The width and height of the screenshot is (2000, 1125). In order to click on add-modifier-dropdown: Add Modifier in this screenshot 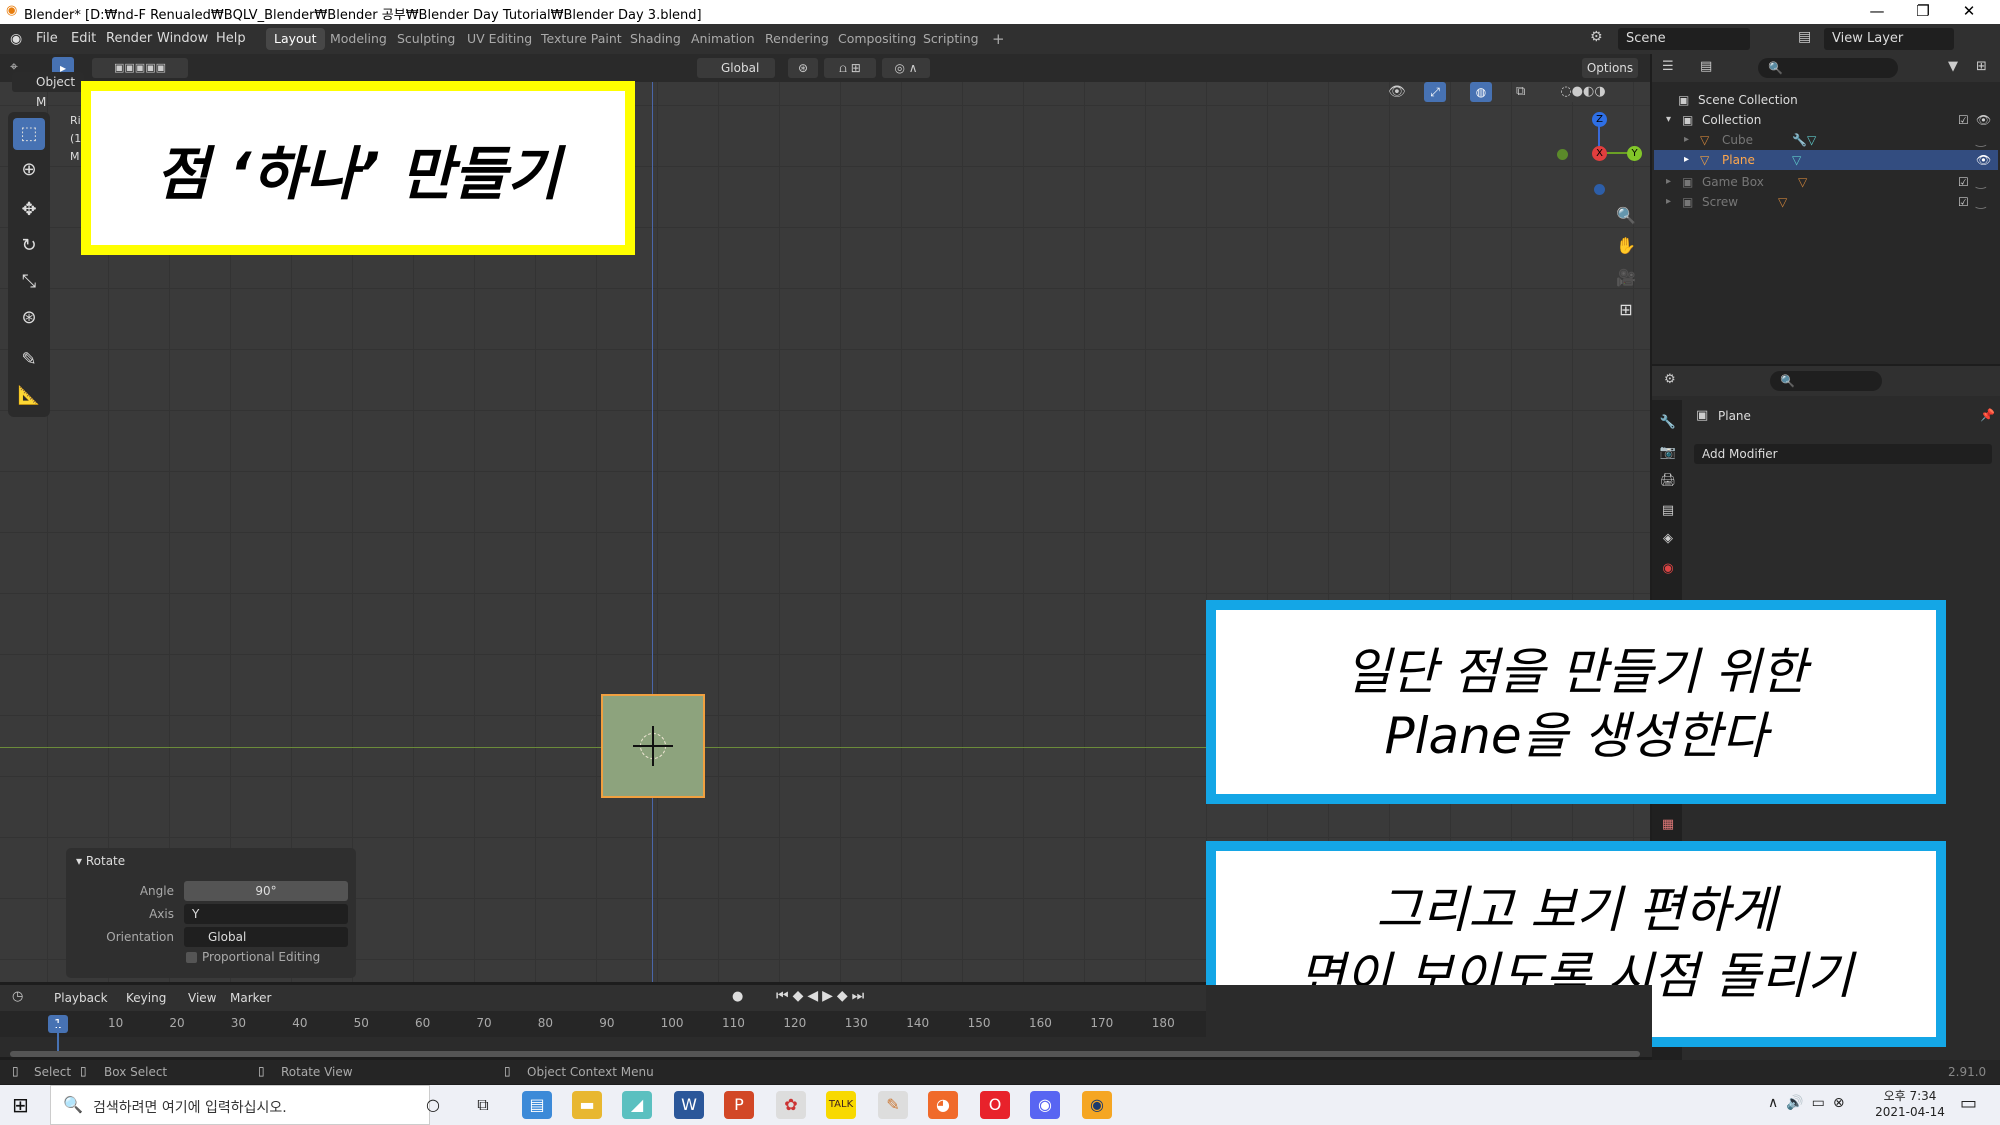, I will do `click(1843, 454)`.